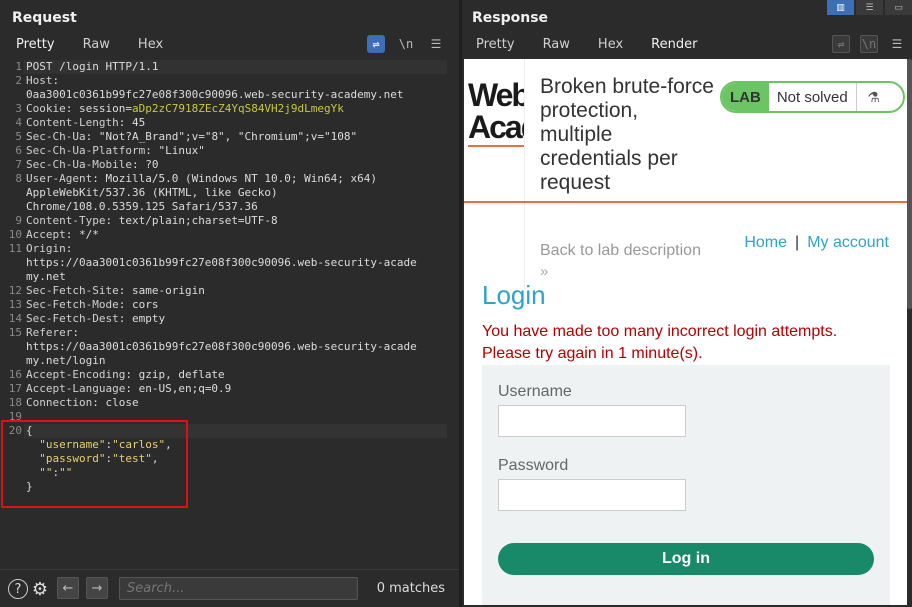 The height and width of the screenshot is (607, 912). I want to click on line-number: 8, so click(18, 178).